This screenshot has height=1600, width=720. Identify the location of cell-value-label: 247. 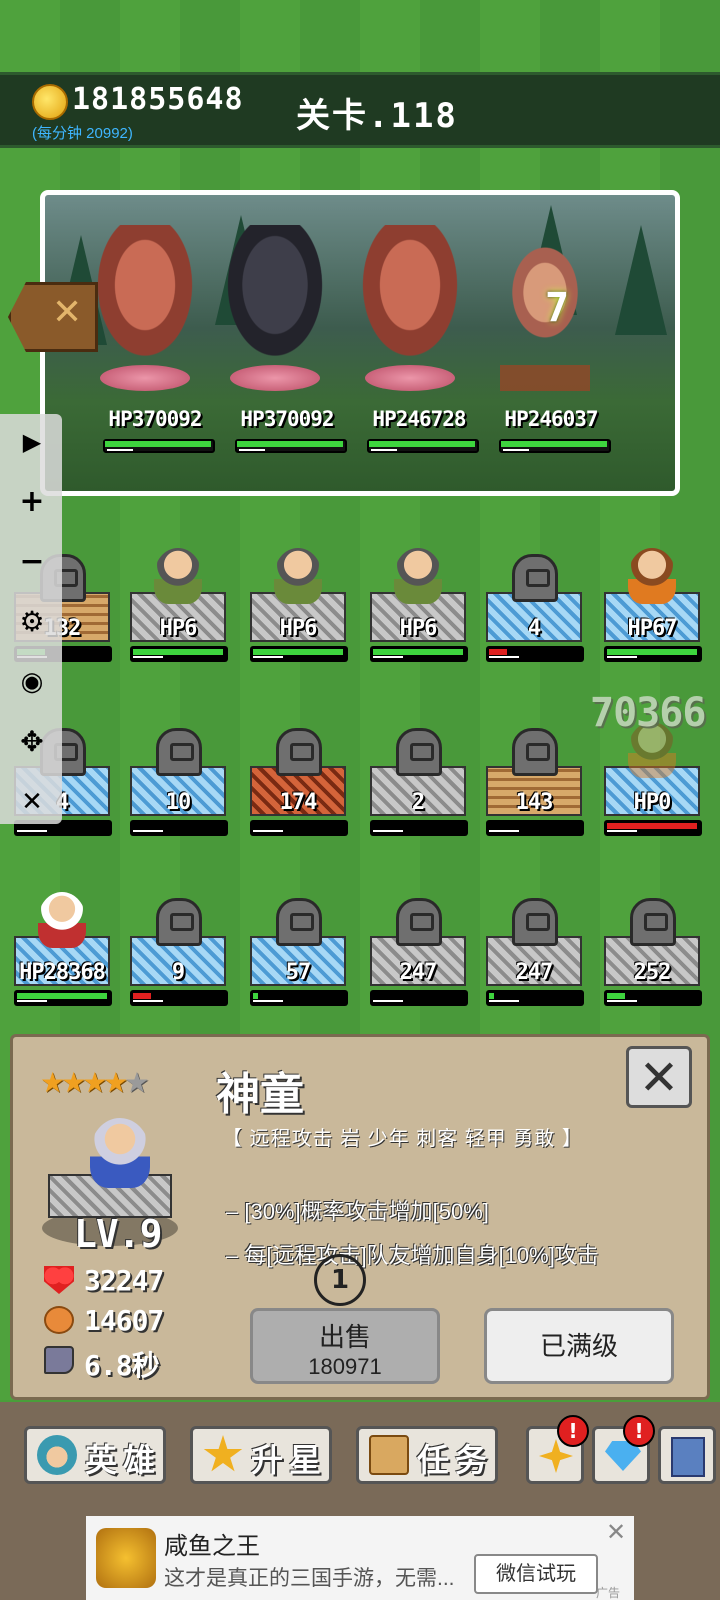
(534, 972).